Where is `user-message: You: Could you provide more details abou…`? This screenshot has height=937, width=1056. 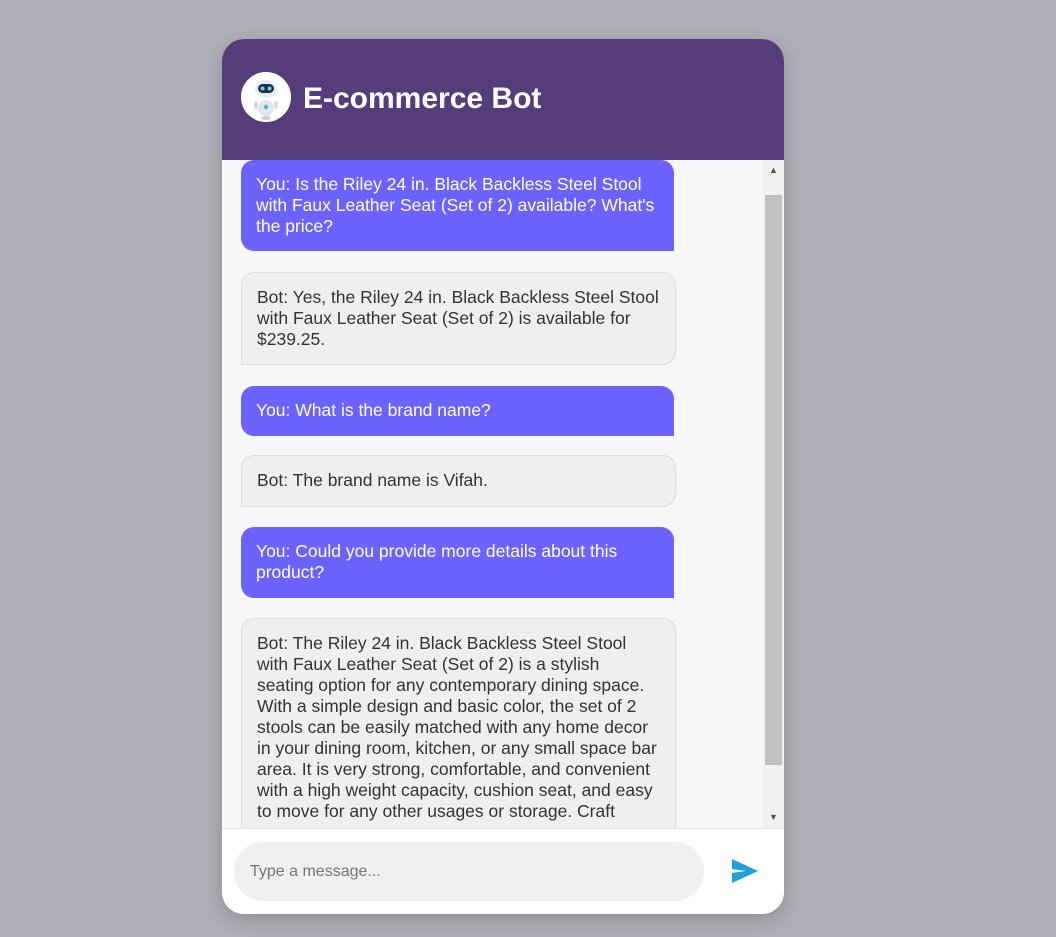
user-message: You: Could you provide more details abou… is located at coordinates (457, 562).